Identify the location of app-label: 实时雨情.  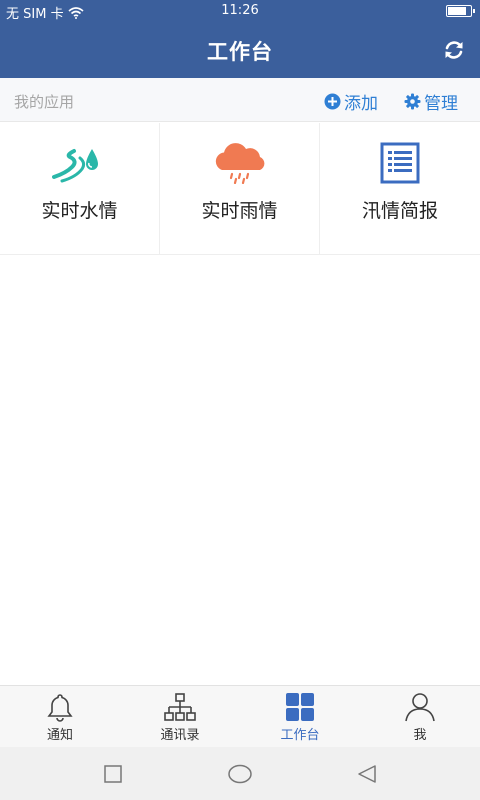
(239, 211).